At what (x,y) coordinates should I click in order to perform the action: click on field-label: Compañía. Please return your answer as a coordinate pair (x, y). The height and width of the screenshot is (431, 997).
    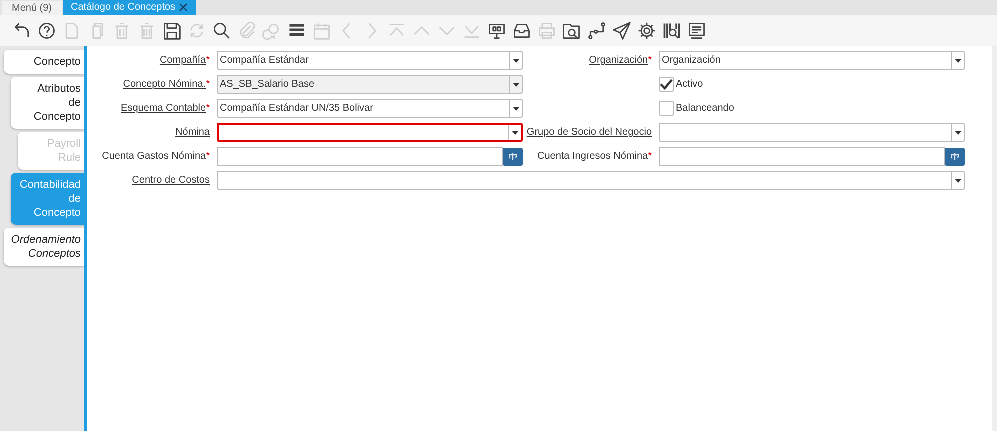
    Looking at the image, I should click on (183, 60).